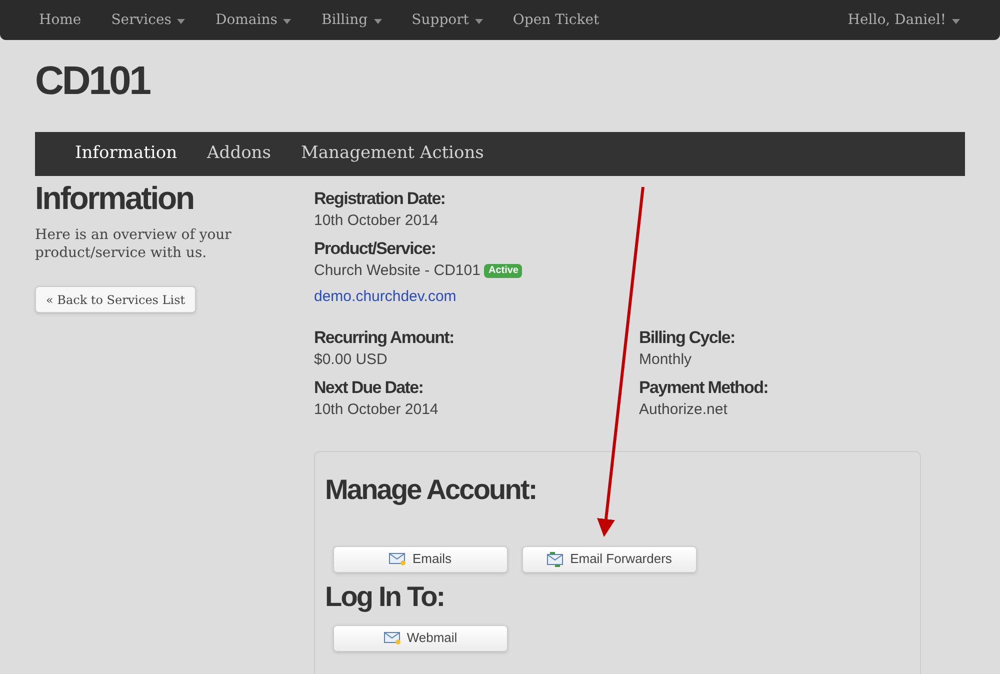 This screenshot has width=1000, height=674. I want to click on nav-link: Home, so click(60, 20).